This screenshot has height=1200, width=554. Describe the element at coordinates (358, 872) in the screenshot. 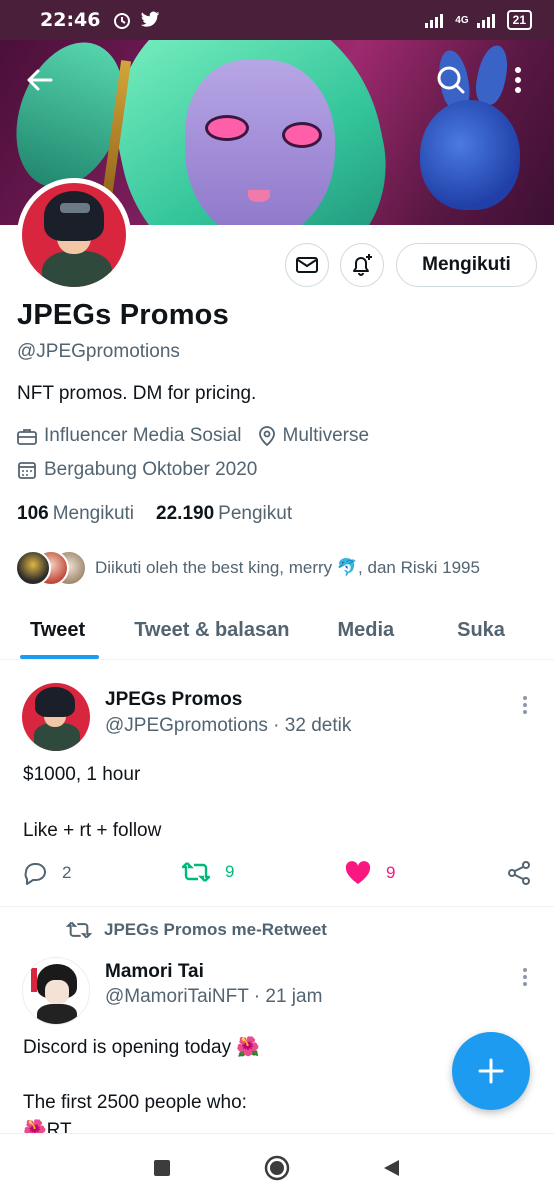

I see `heart-icon` at that location.